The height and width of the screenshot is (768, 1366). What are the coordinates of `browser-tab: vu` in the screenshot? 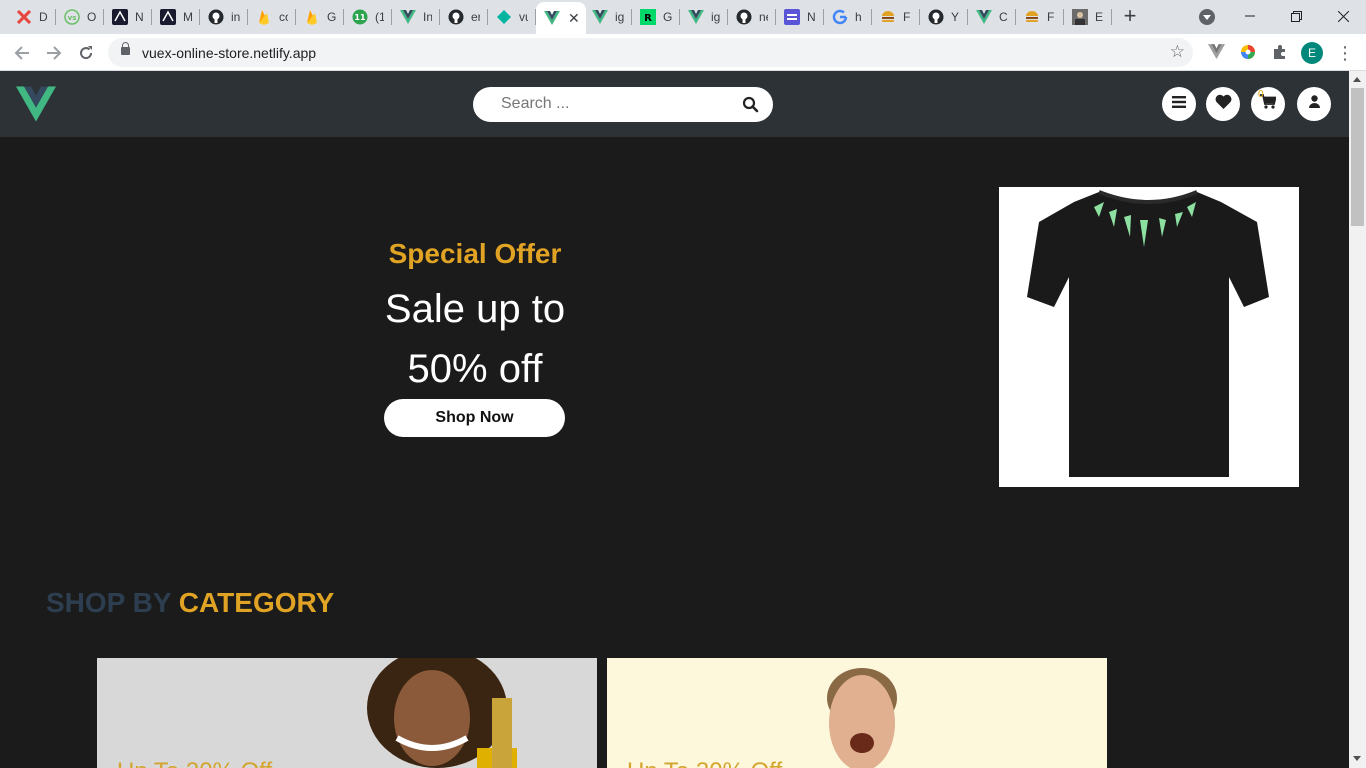 It's located at (508, 17).